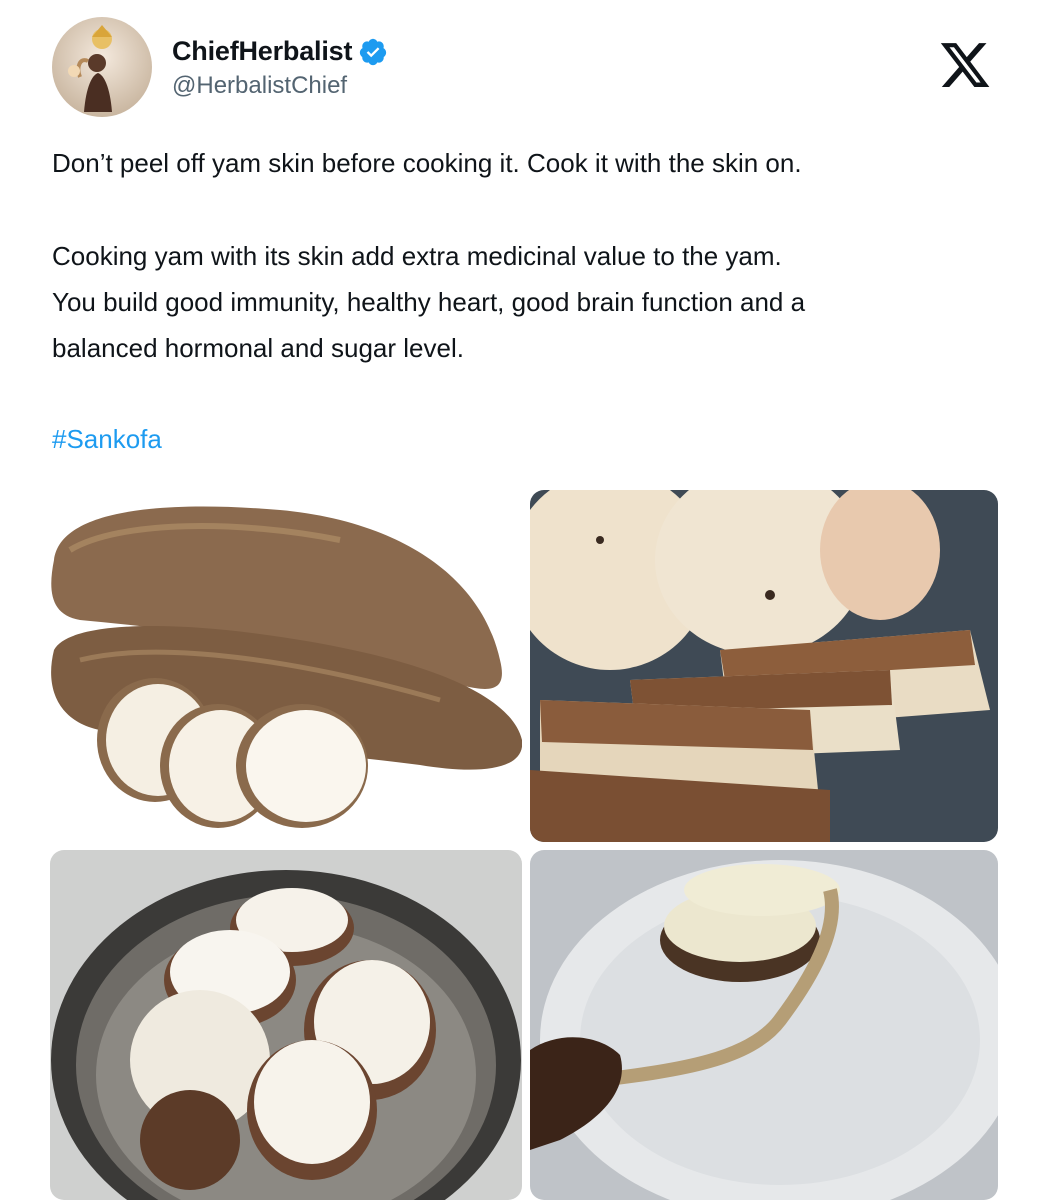 The image size is (1055, 1200). I want to click on author-name-row: ChiefHerbalist, so click(280, 51).